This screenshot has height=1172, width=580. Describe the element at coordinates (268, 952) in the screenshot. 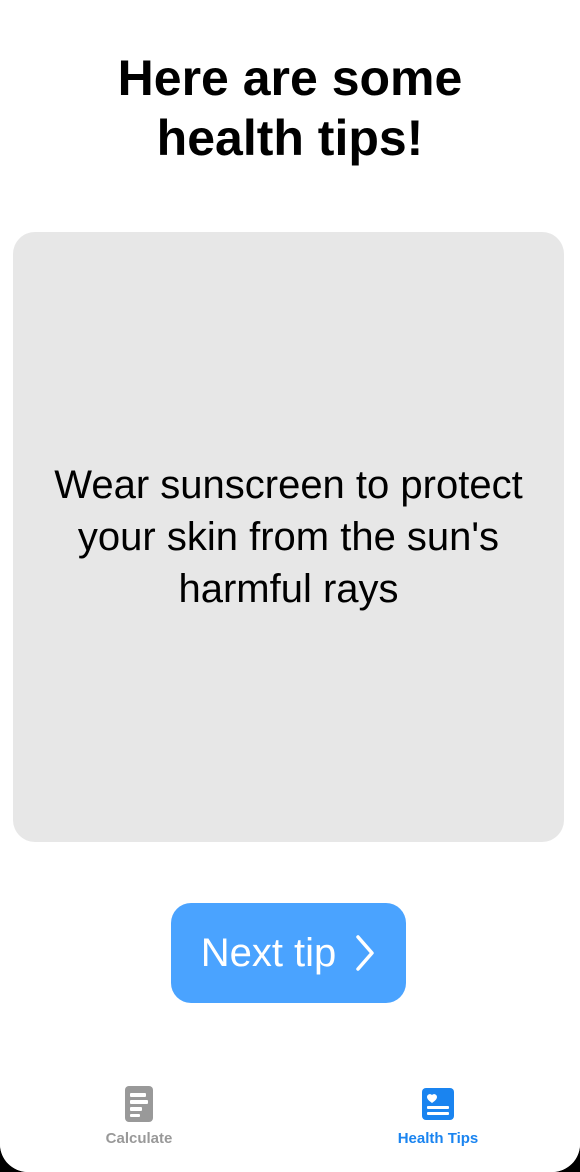

I see `next-tip-label: Next tip` at that location.